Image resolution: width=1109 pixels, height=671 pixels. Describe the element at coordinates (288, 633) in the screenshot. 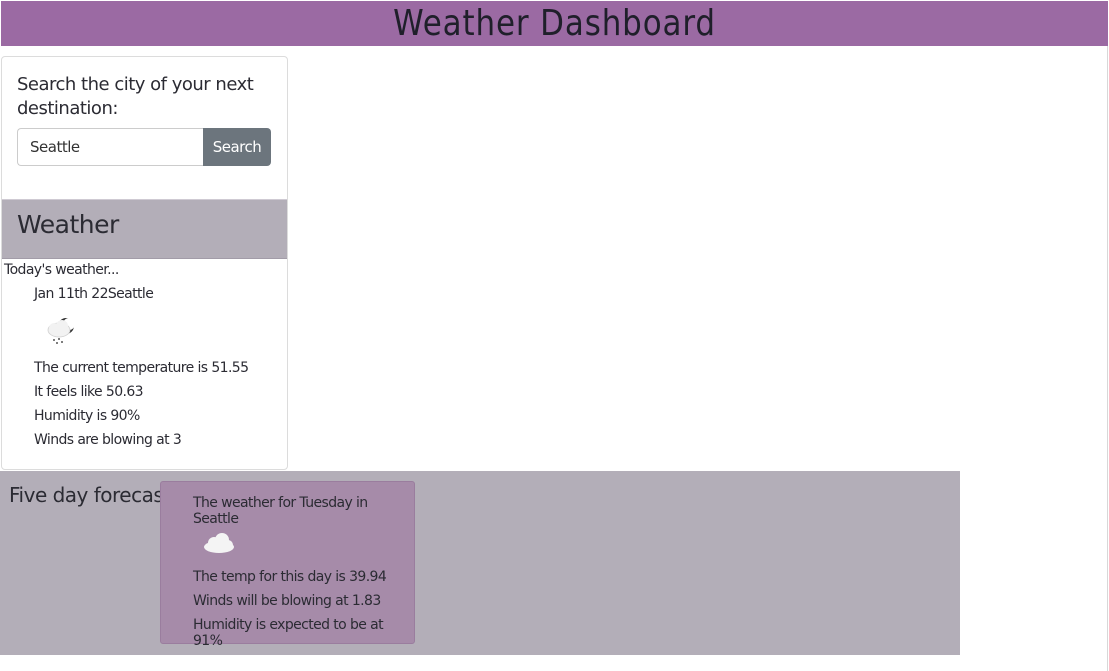

I see `forecast-humidity: Humidity is expected to be at 91%` at that location.